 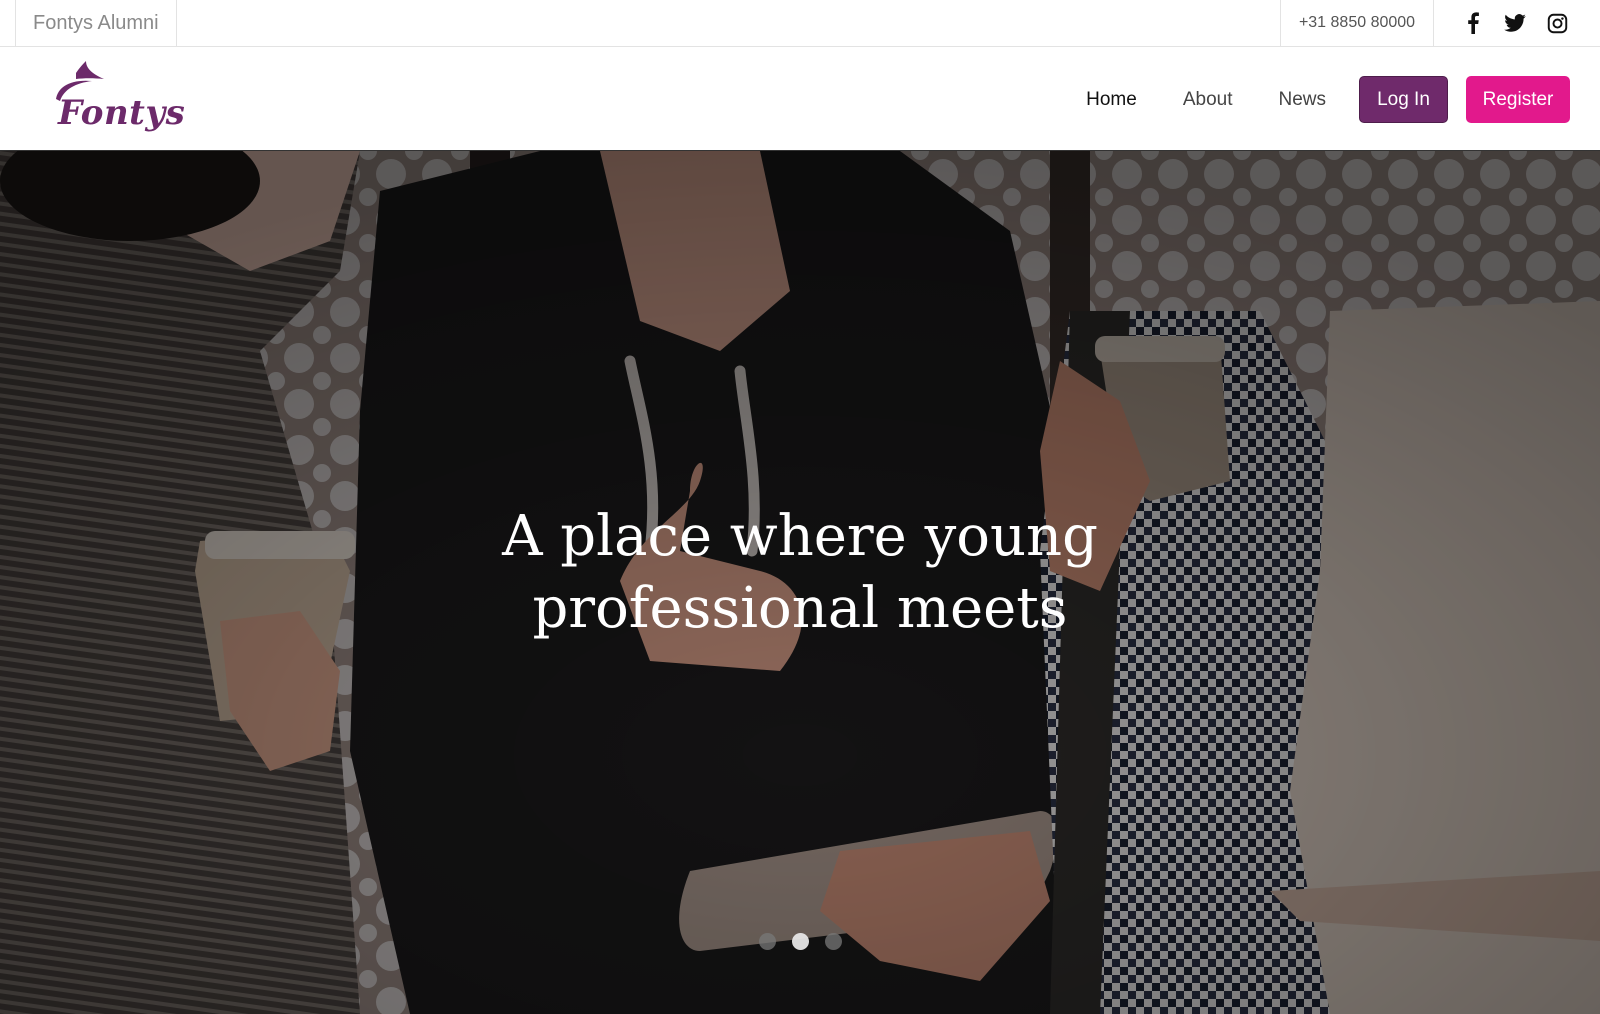 I want to click on register-button: Register, so click(x=1518, y=99).